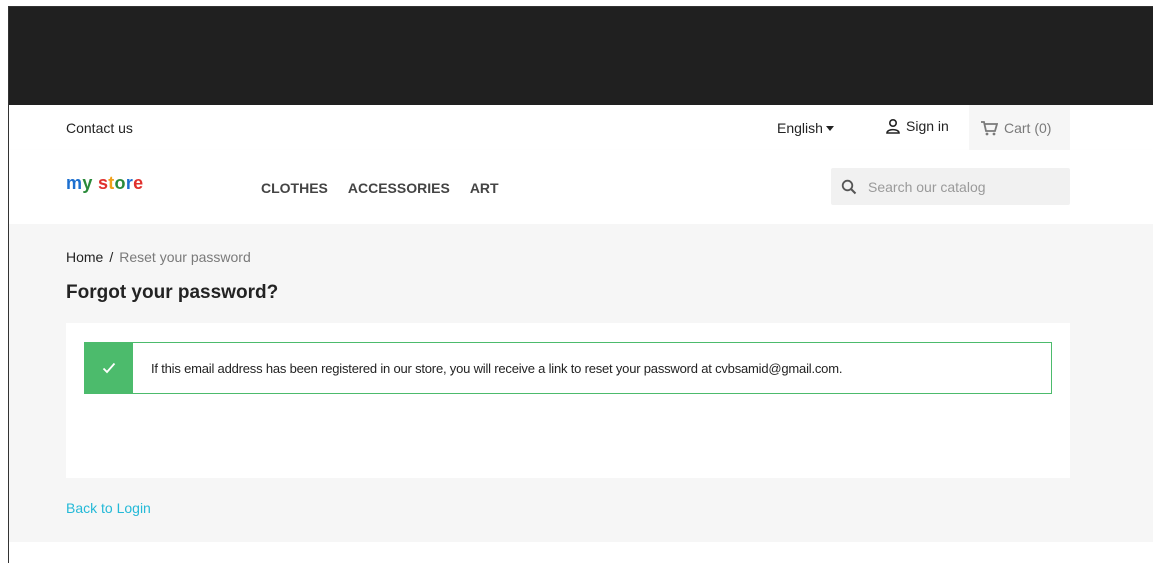 The height and width of the screenshot is (563, 1153). I want to click on menu-item-art: ART, so click(484, 188).